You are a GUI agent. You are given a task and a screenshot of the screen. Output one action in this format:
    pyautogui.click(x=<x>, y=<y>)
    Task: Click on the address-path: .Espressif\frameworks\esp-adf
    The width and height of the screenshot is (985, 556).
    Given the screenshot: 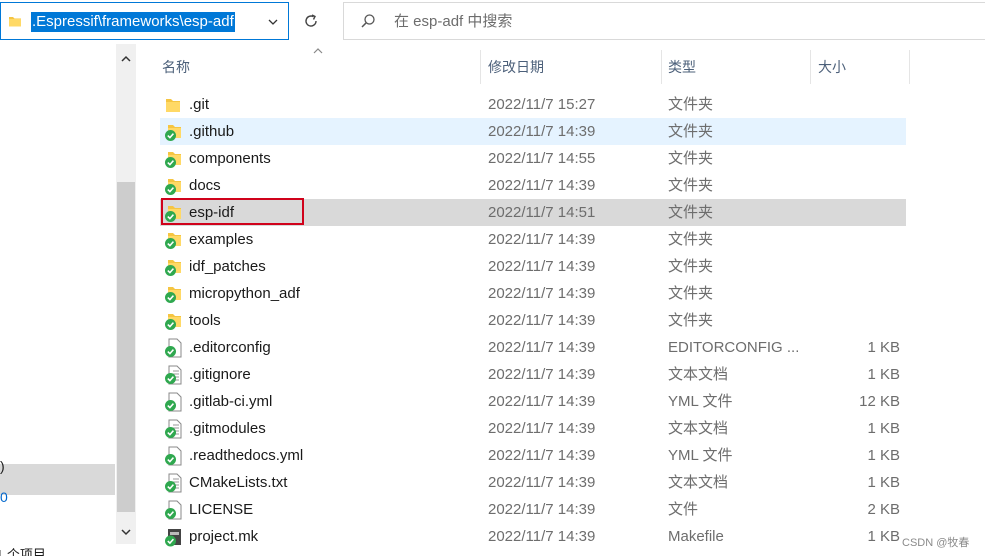 What is the action you would take?
    pyautogui.click(x=133, y=22)
    